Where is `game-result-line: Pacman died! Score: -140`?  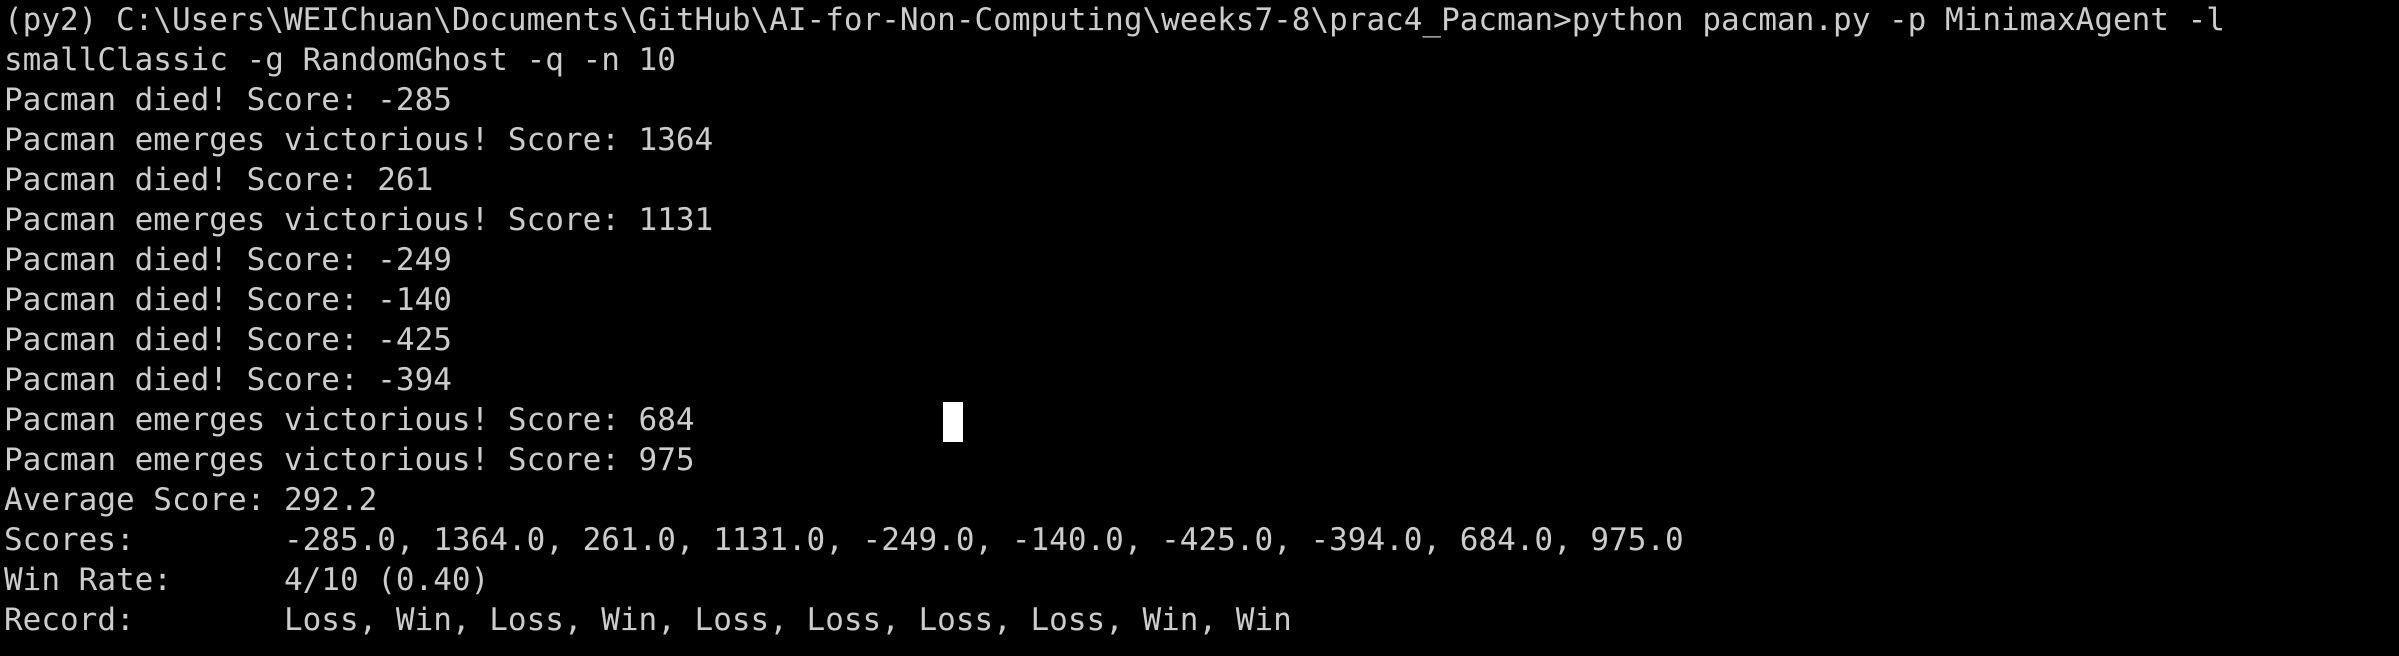 game-result-line: Pacman died! Score: -140 is located at coordinates (228, 300).